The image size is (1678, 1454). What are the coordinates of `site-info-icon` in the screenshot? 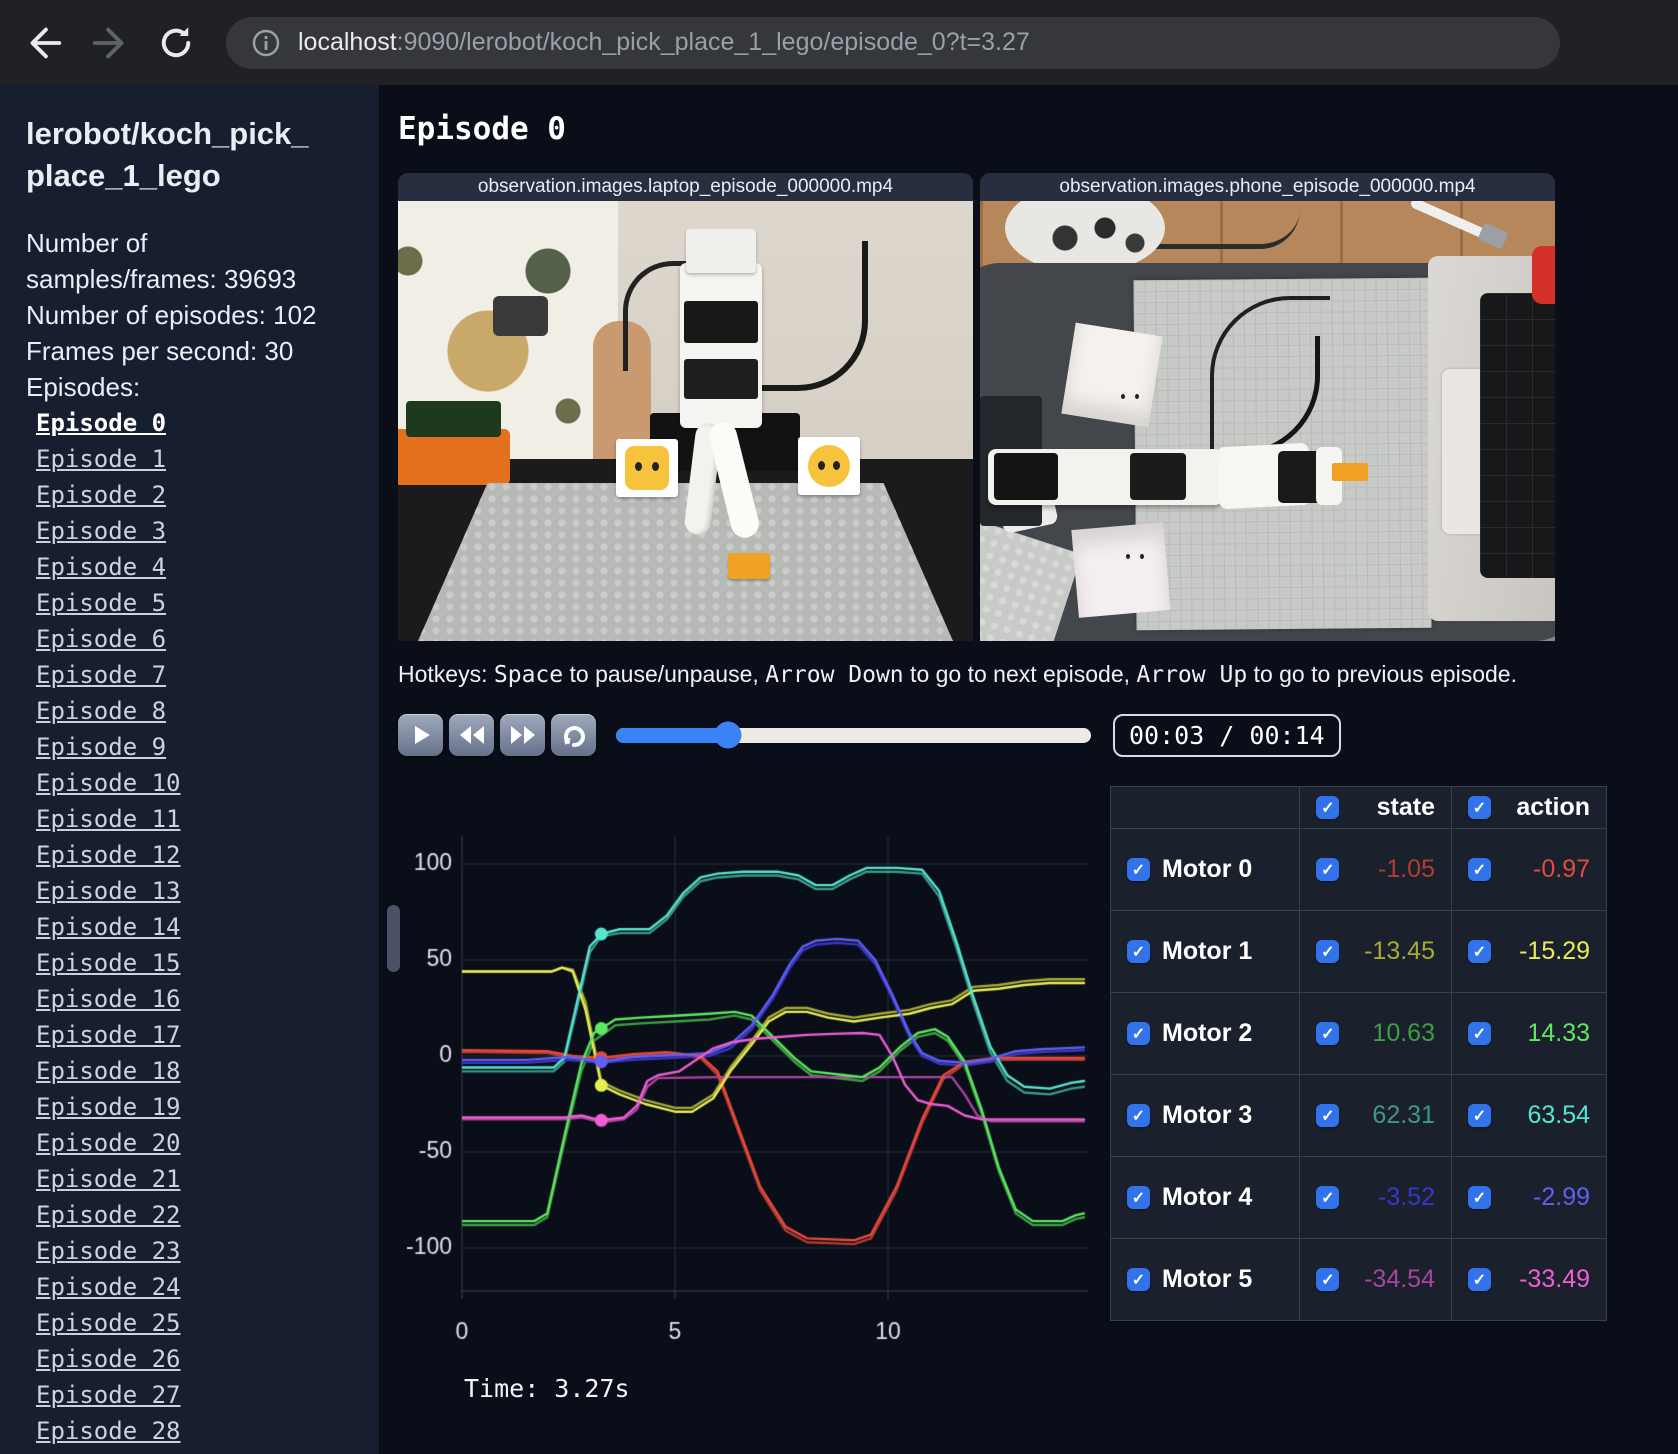 It's located at (266, 43).